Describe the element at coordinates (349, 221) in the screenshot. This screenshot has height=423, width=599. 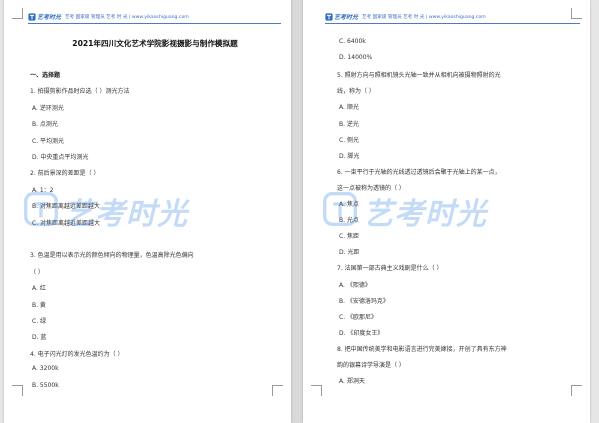
I see `answer-option: B. 光点` at that location.